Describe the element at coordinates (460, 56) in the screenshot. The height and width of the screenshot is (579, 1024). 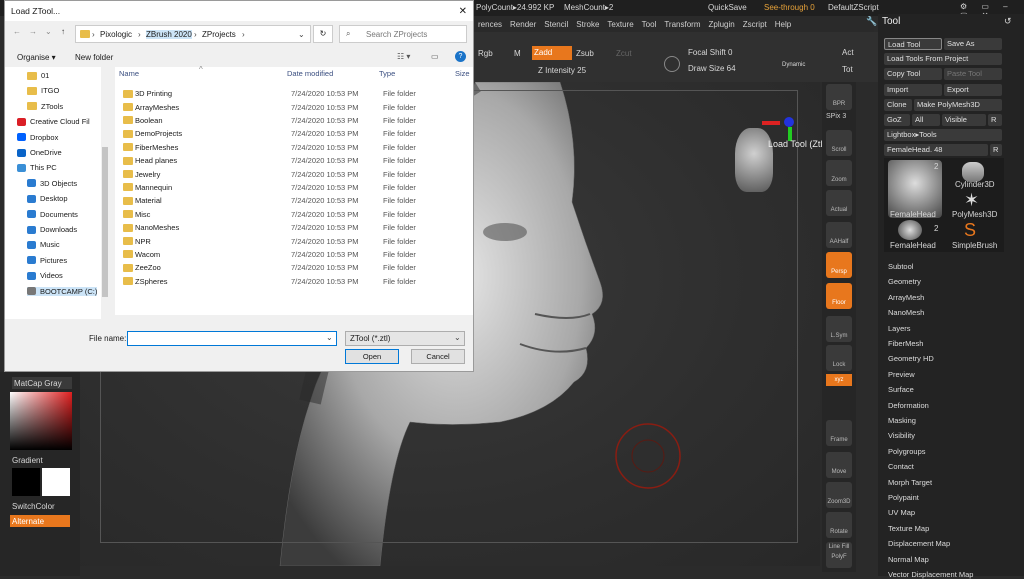
I see `help-icon: ?` at that location.